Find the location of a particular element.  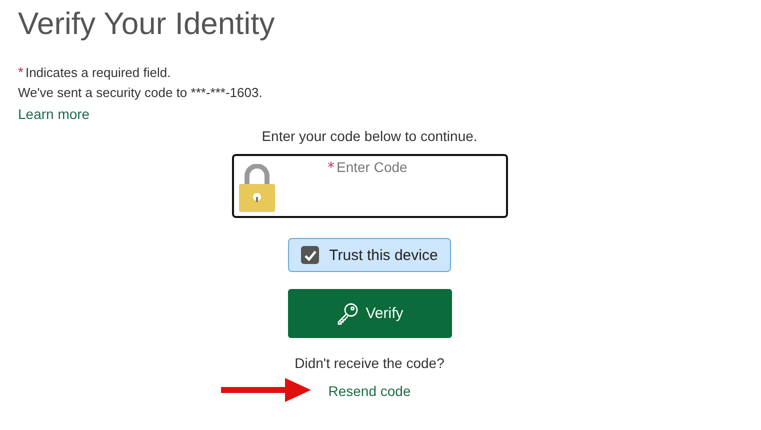

required-note: *Indicates a required field. is located at coordinates (95, 72).